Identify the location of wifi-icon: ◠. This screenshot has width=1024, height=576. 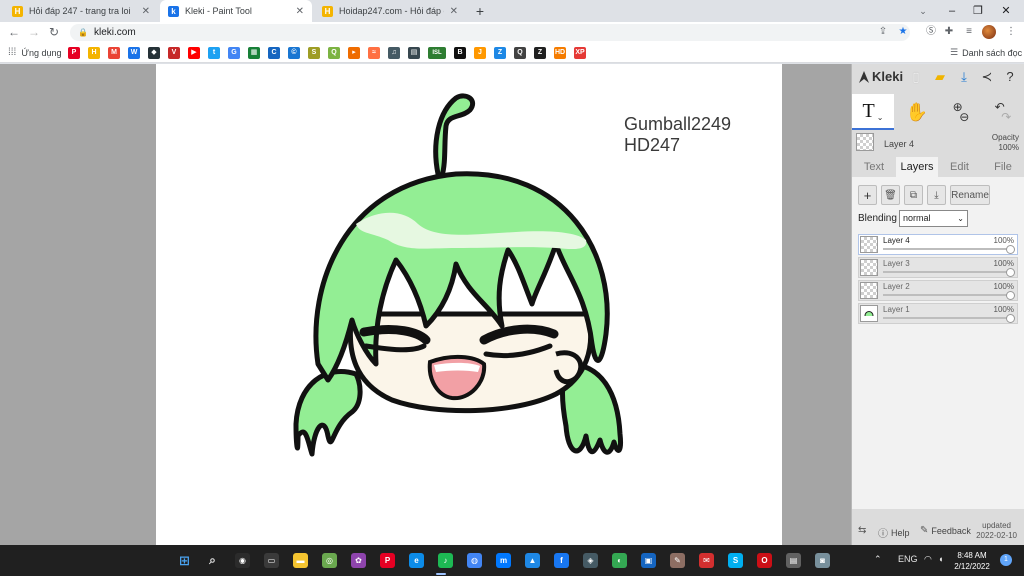
(928, 559).